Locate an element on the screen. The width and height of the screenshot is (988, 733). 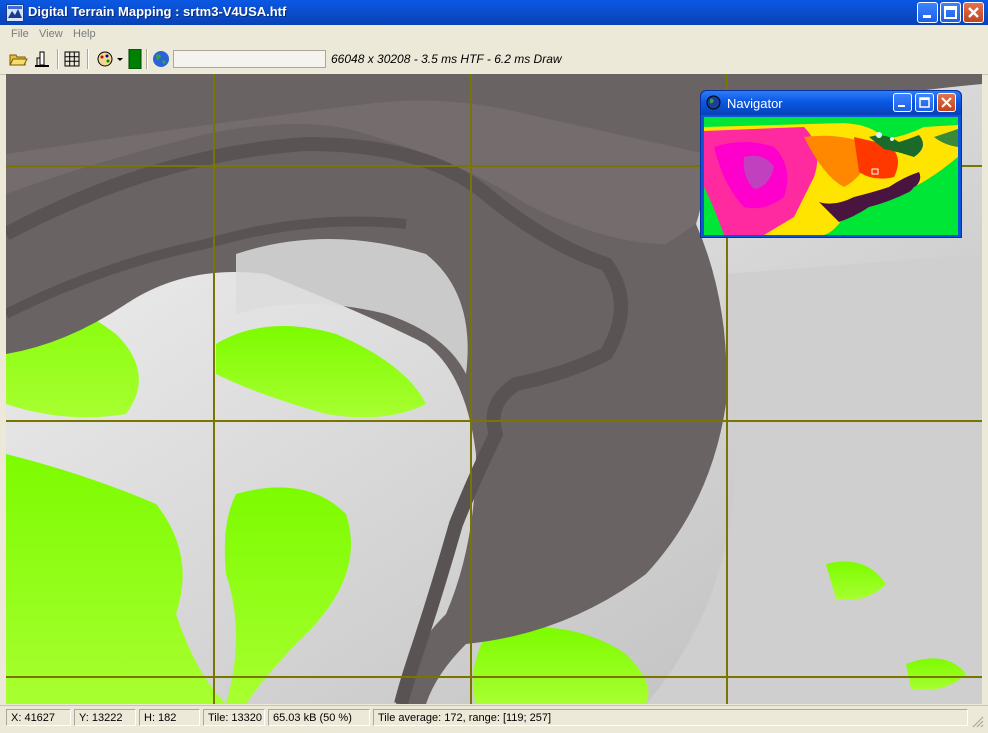
resize-grip-icon is located at coordinates (977, 721).